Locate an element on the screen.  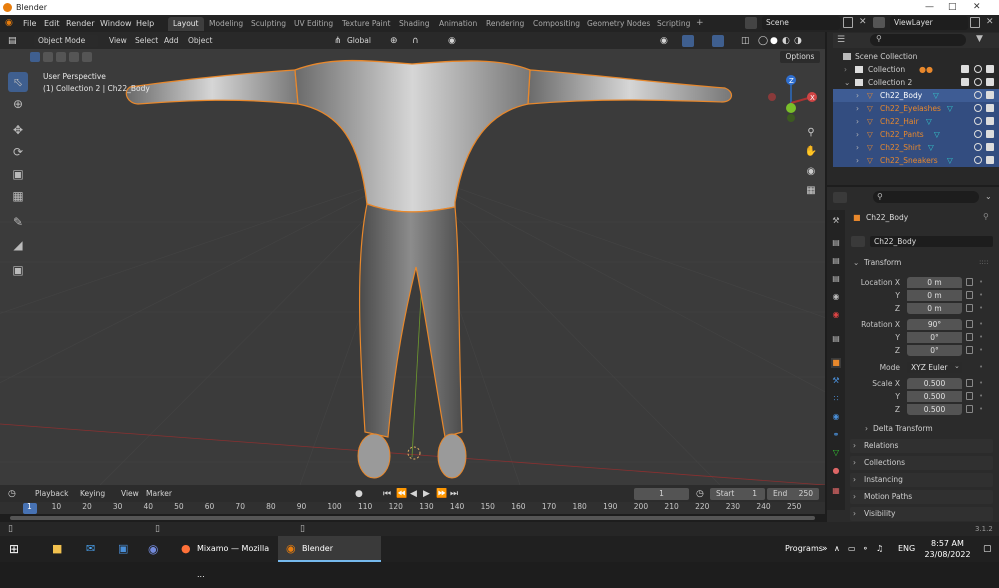
outliner-row-ch22-body: › ▽ Ch22_Body ▽ is located at coordinates (916, 95).